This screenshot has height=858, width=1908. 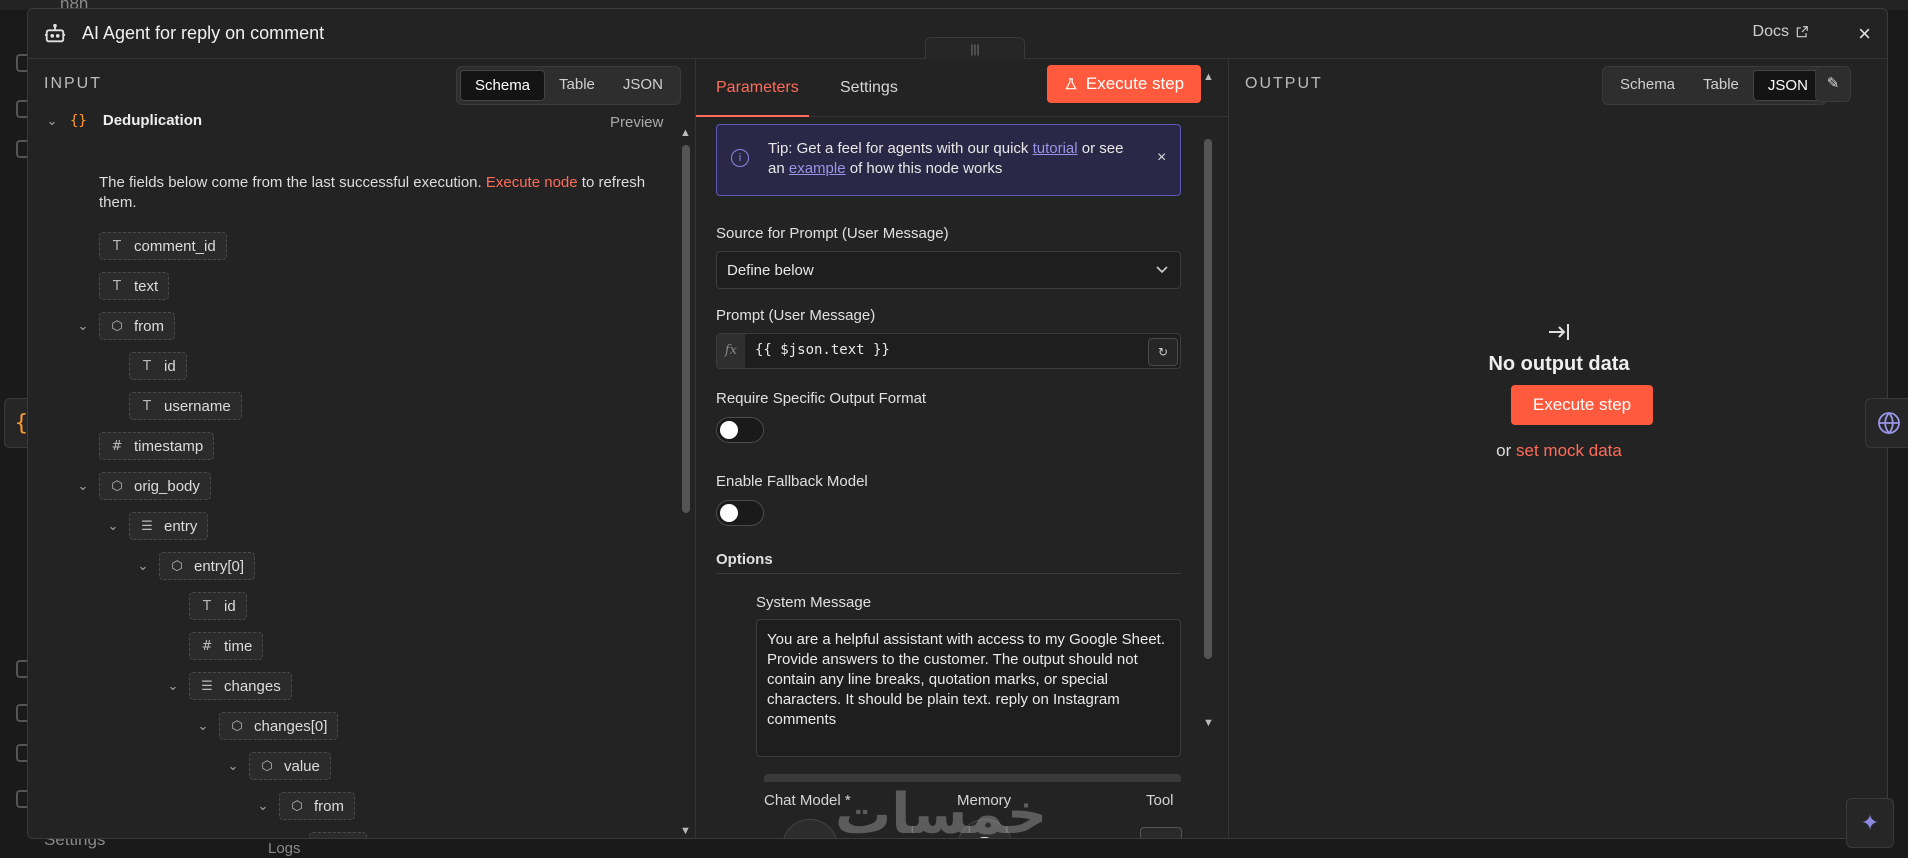 I want to click on field-value: ⌄ ⬡ value, so click(x=278, y=766).